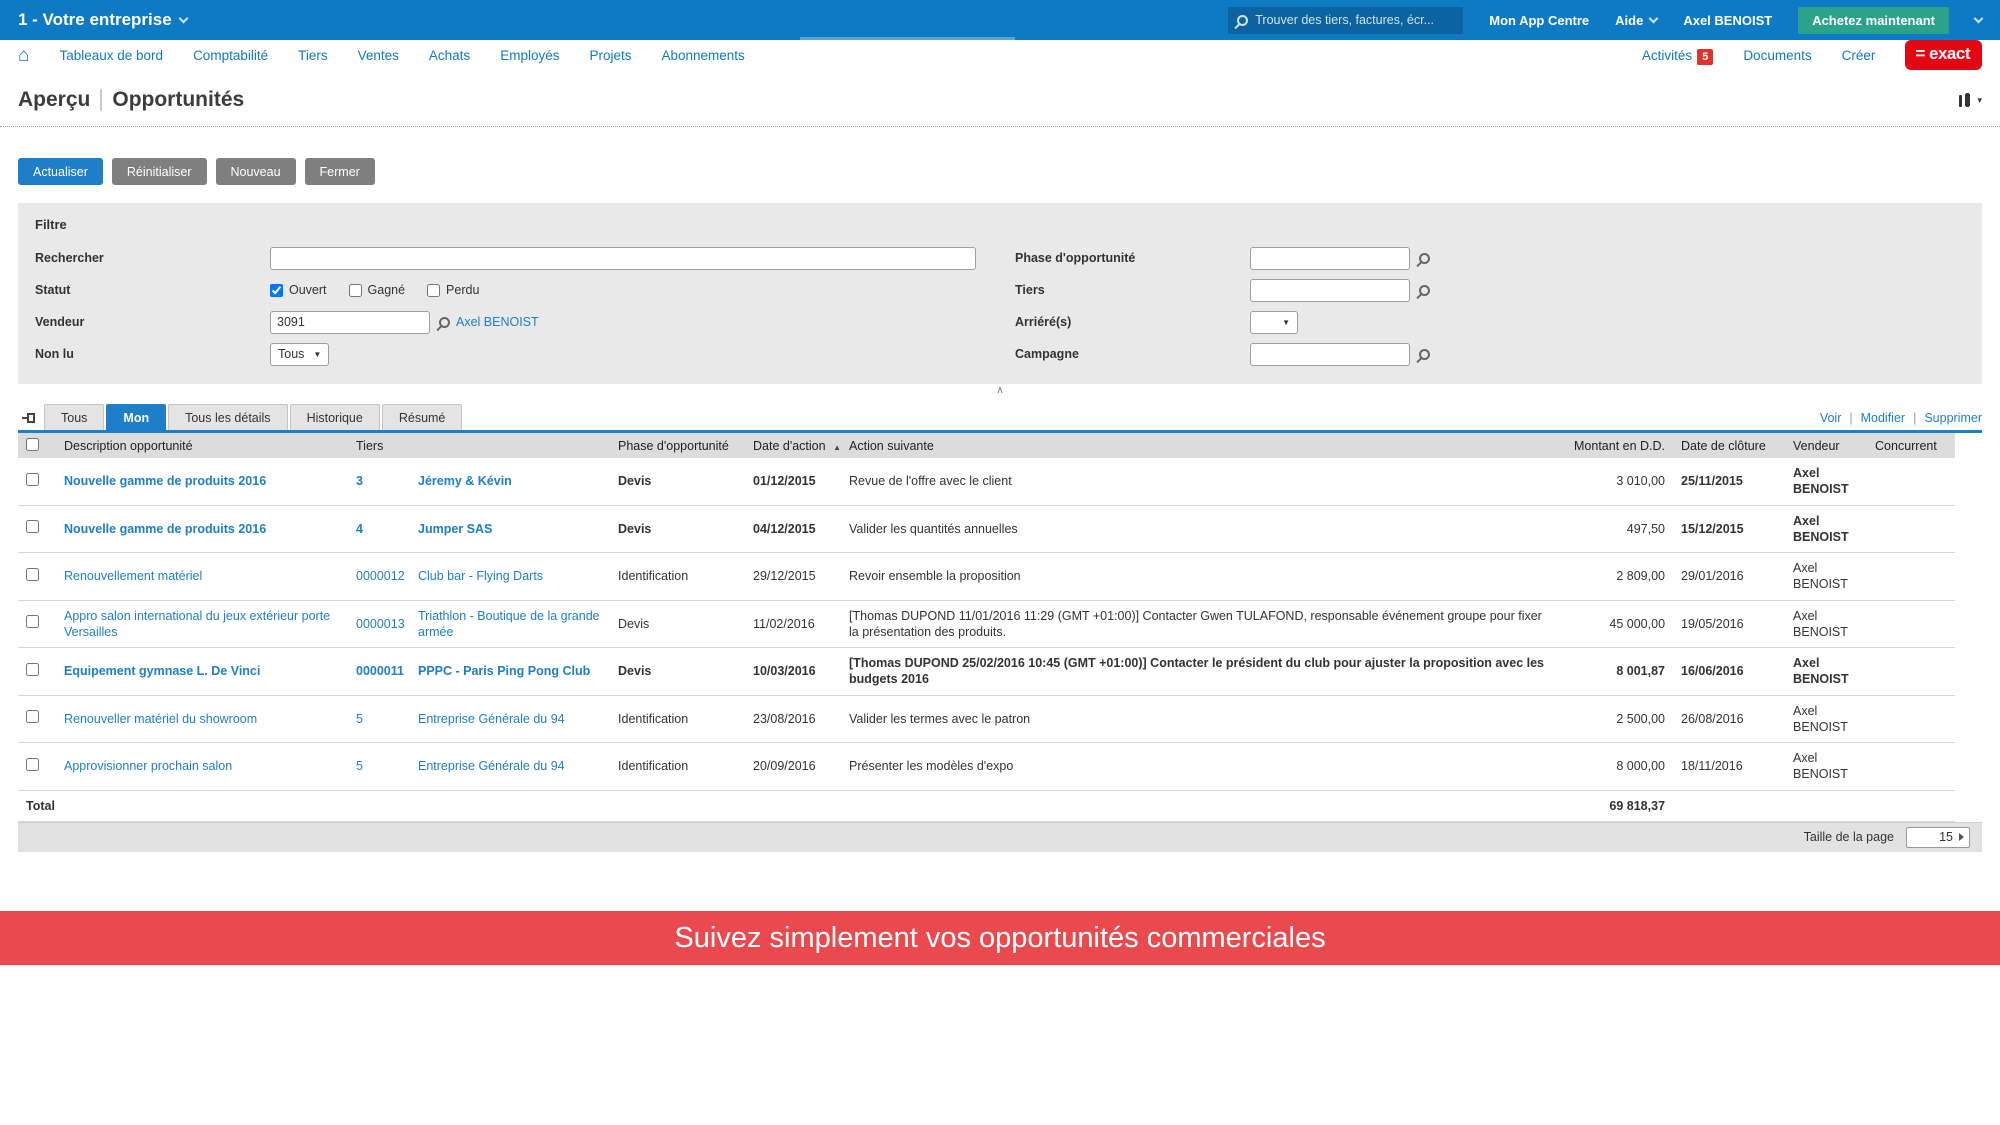  Describe the element at coordinates (1424, 258) in the screenshot. I see `phase-lookup-button` at that location.